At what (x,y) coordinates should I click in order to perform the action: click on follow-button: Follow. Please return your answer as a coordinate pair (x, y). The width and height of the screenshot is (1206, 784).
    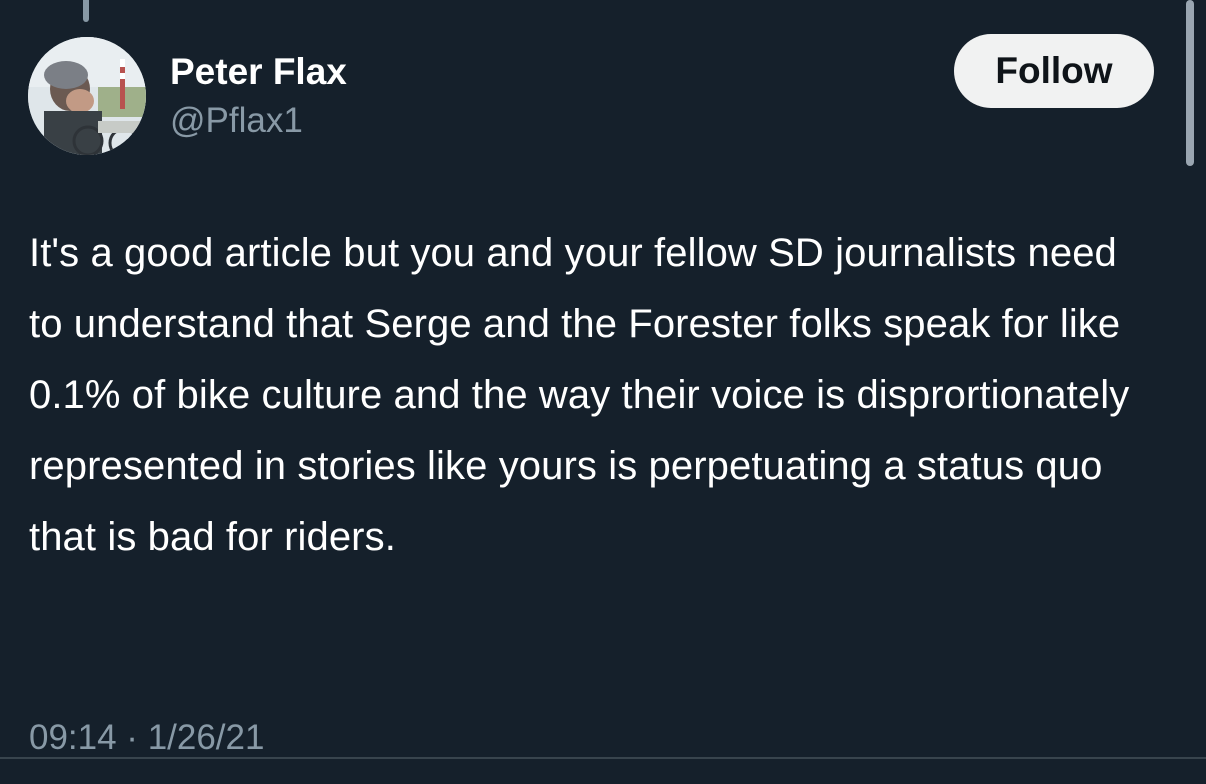
    Looking at the image, I should click on (1054, 71).